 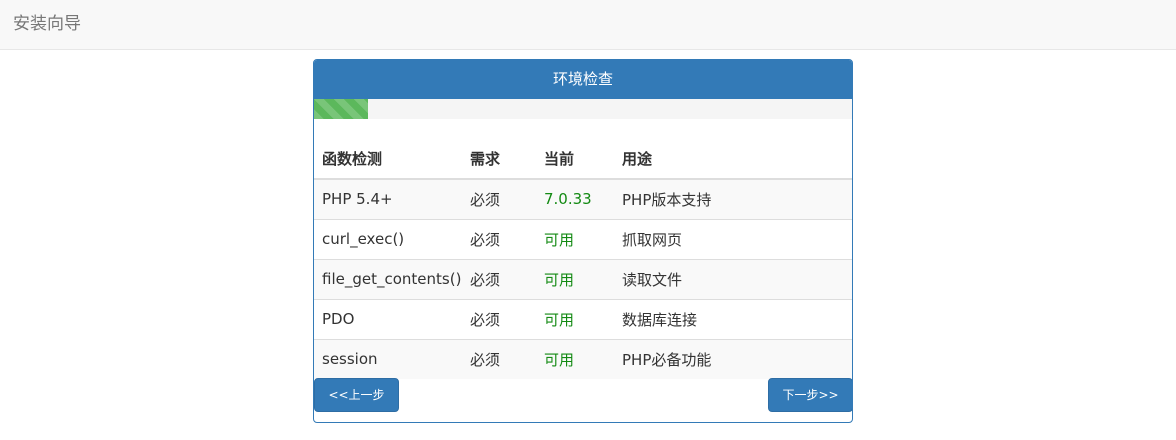 I want to click on column-header: 需求, so click(x=499, y=159).